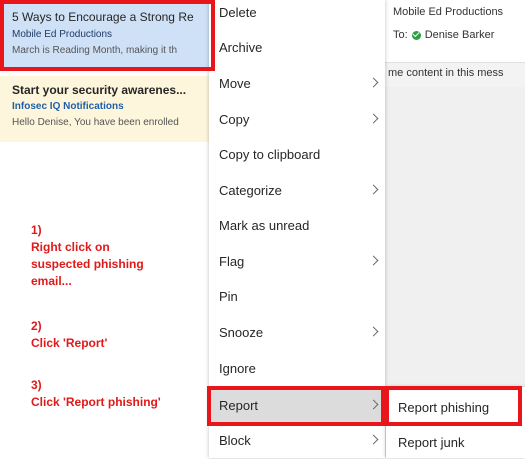 The image size is (525, 459). Describe the element at coordinates (297, 84) in the screenshot. I see `menu-item-move: Move` at that location.